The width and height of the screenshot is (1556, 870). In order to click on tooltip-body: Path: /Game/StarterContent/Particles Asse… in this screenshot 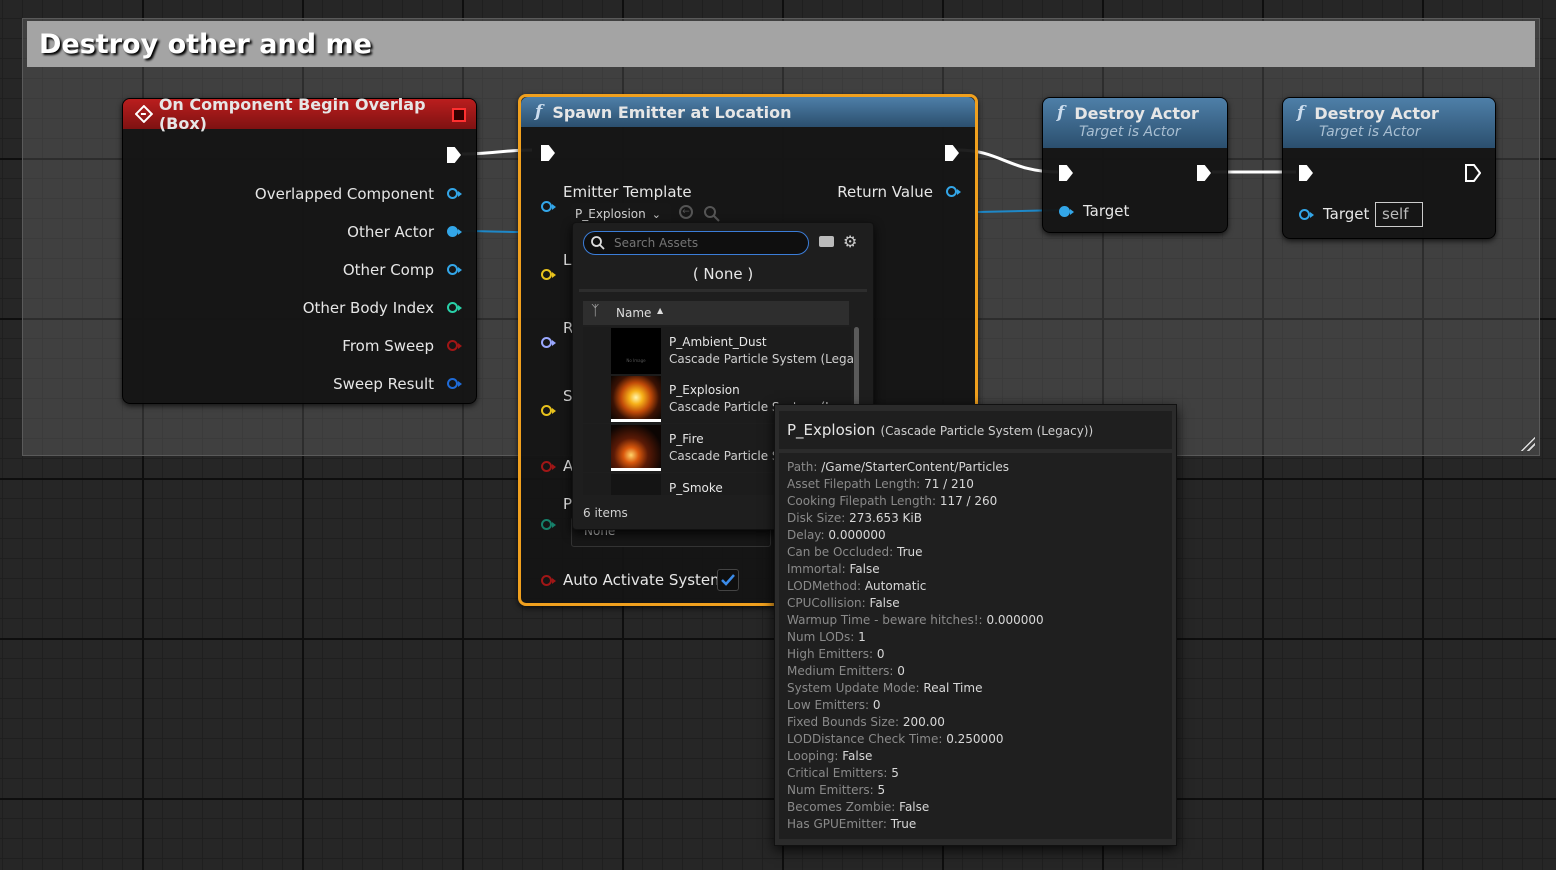, I will do `click(975, 646)`.